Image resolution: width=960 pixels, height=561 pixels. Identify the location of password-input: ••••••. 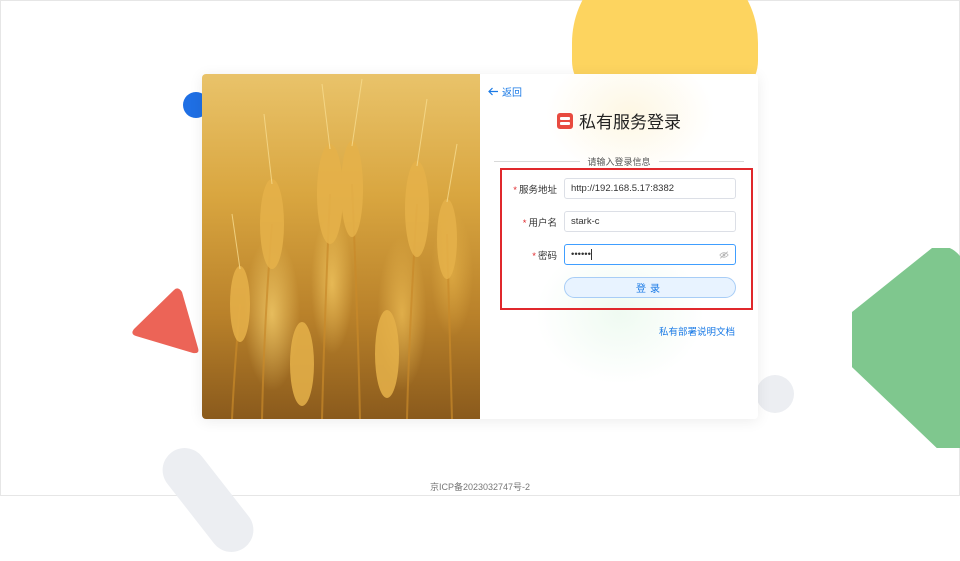
(650, 254).